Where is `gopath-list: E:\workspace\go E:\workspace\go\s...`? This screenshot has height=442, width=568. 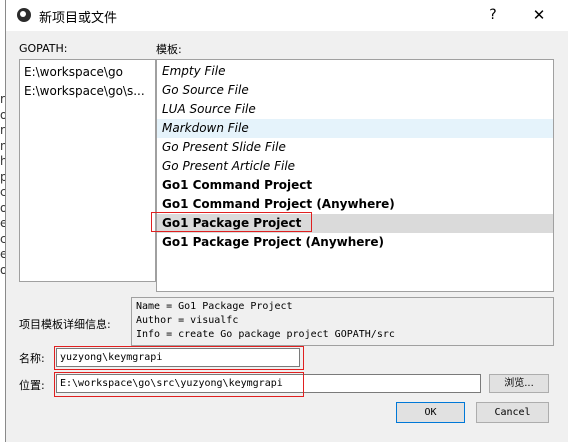
gopath-list: E:\workspace\go E:\workspace\go\s... is located at coordinates (87, 170).